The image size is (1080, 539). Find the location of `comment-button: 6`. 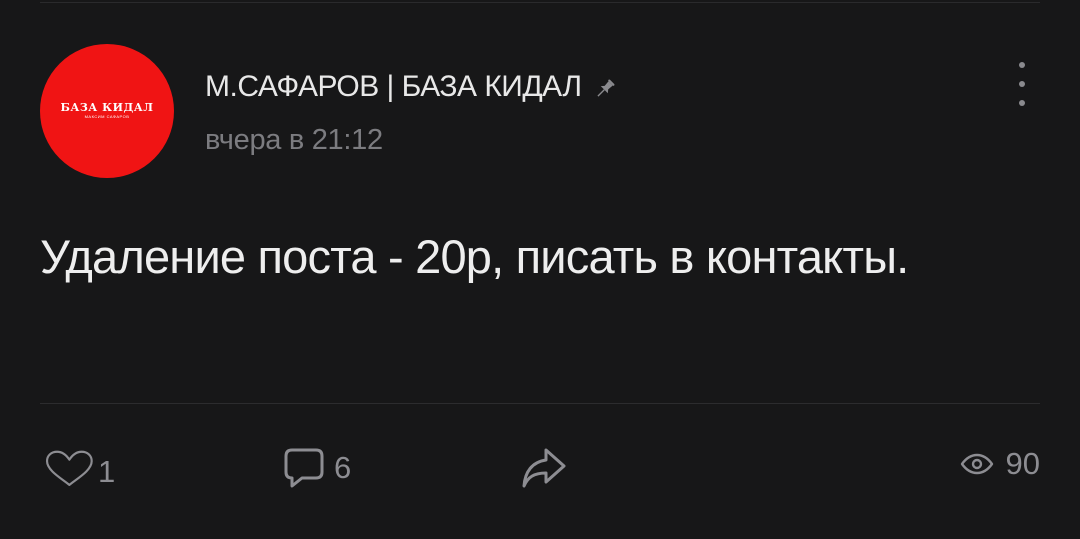

comment-button: 6 is located at coordinates (316, 468).